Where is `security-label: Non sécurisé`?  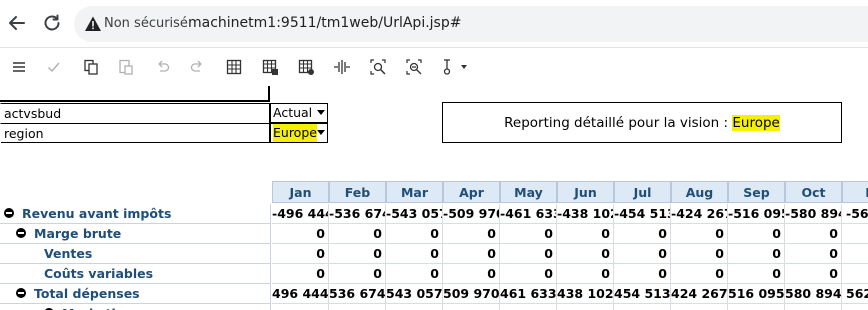
security-label: Non sécurisé is located at coordinates (146, 23).